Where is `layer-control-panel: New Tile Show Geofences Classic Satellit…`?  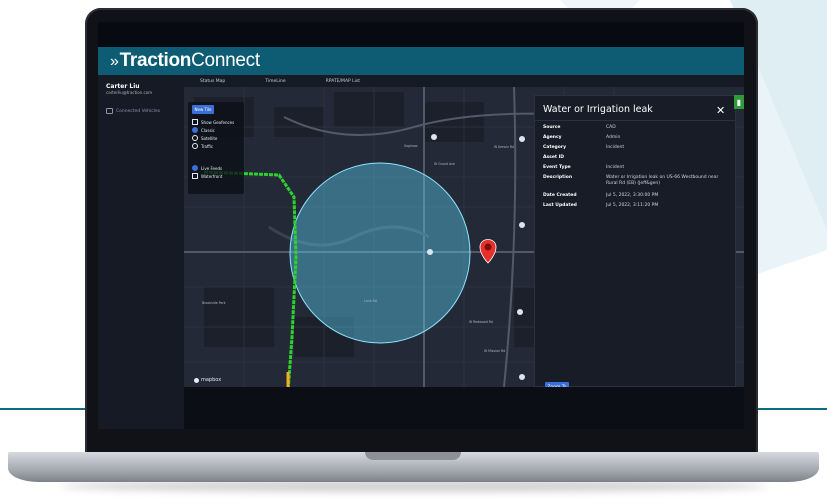
layer-control-panel: New Tile Show Geofences Classic Satellit… is located at coordinates (216, 148).